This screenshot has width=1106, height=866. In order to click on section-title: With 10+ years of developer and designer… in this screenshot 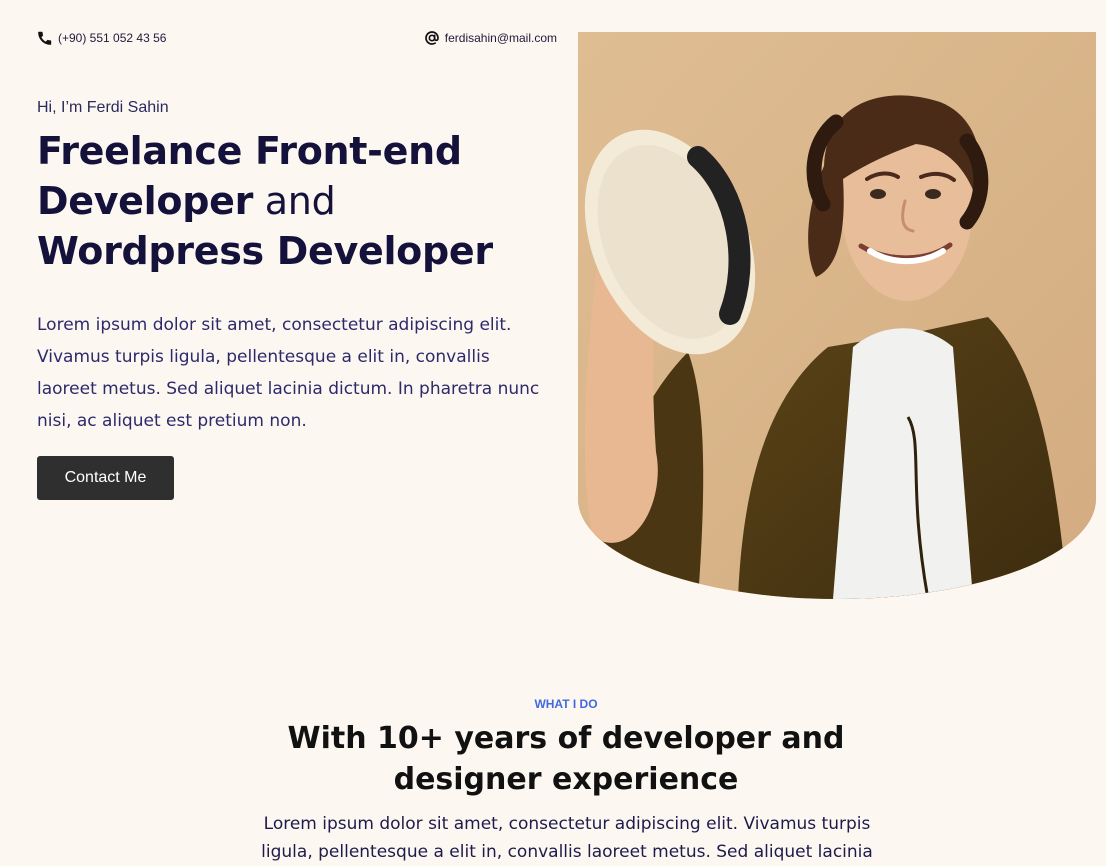, I will do `click(566, 759)`.